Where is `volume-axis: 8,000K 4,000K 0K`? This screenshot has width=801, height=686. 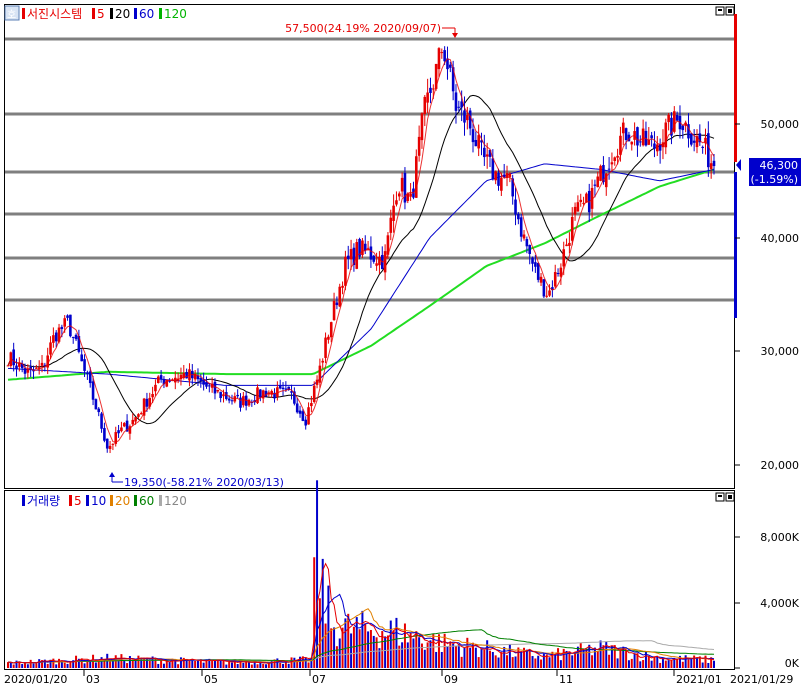
volume-axis: 8,000K 4,000K 0K is located at coordinates (767, 600).